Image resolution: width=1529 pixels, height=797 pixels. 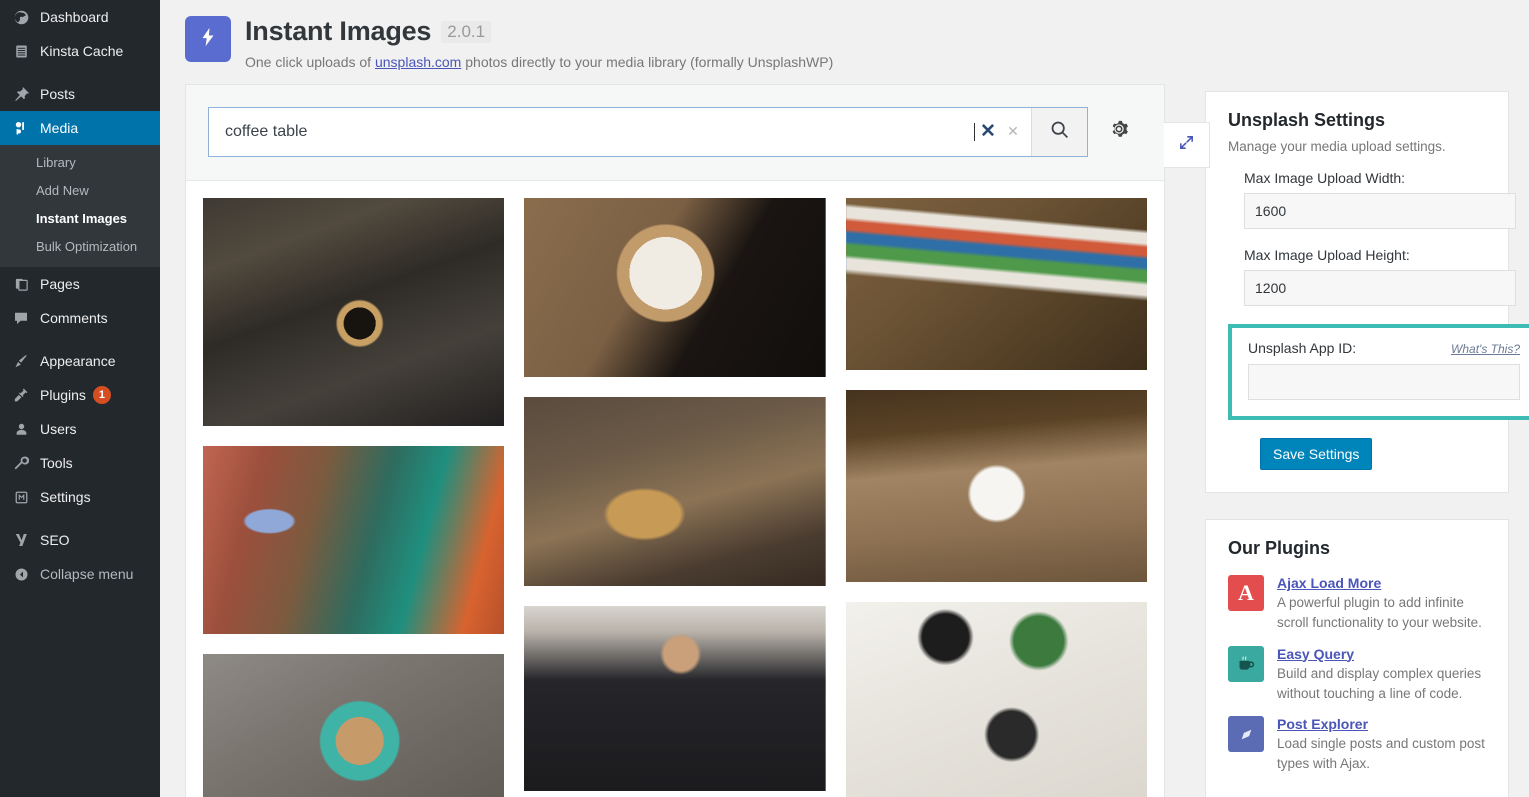 What do you see at coordinates (80, 94) in the screenshot?
I see `sidebar-item-posts: Posts` at bounding box center [80, 94].